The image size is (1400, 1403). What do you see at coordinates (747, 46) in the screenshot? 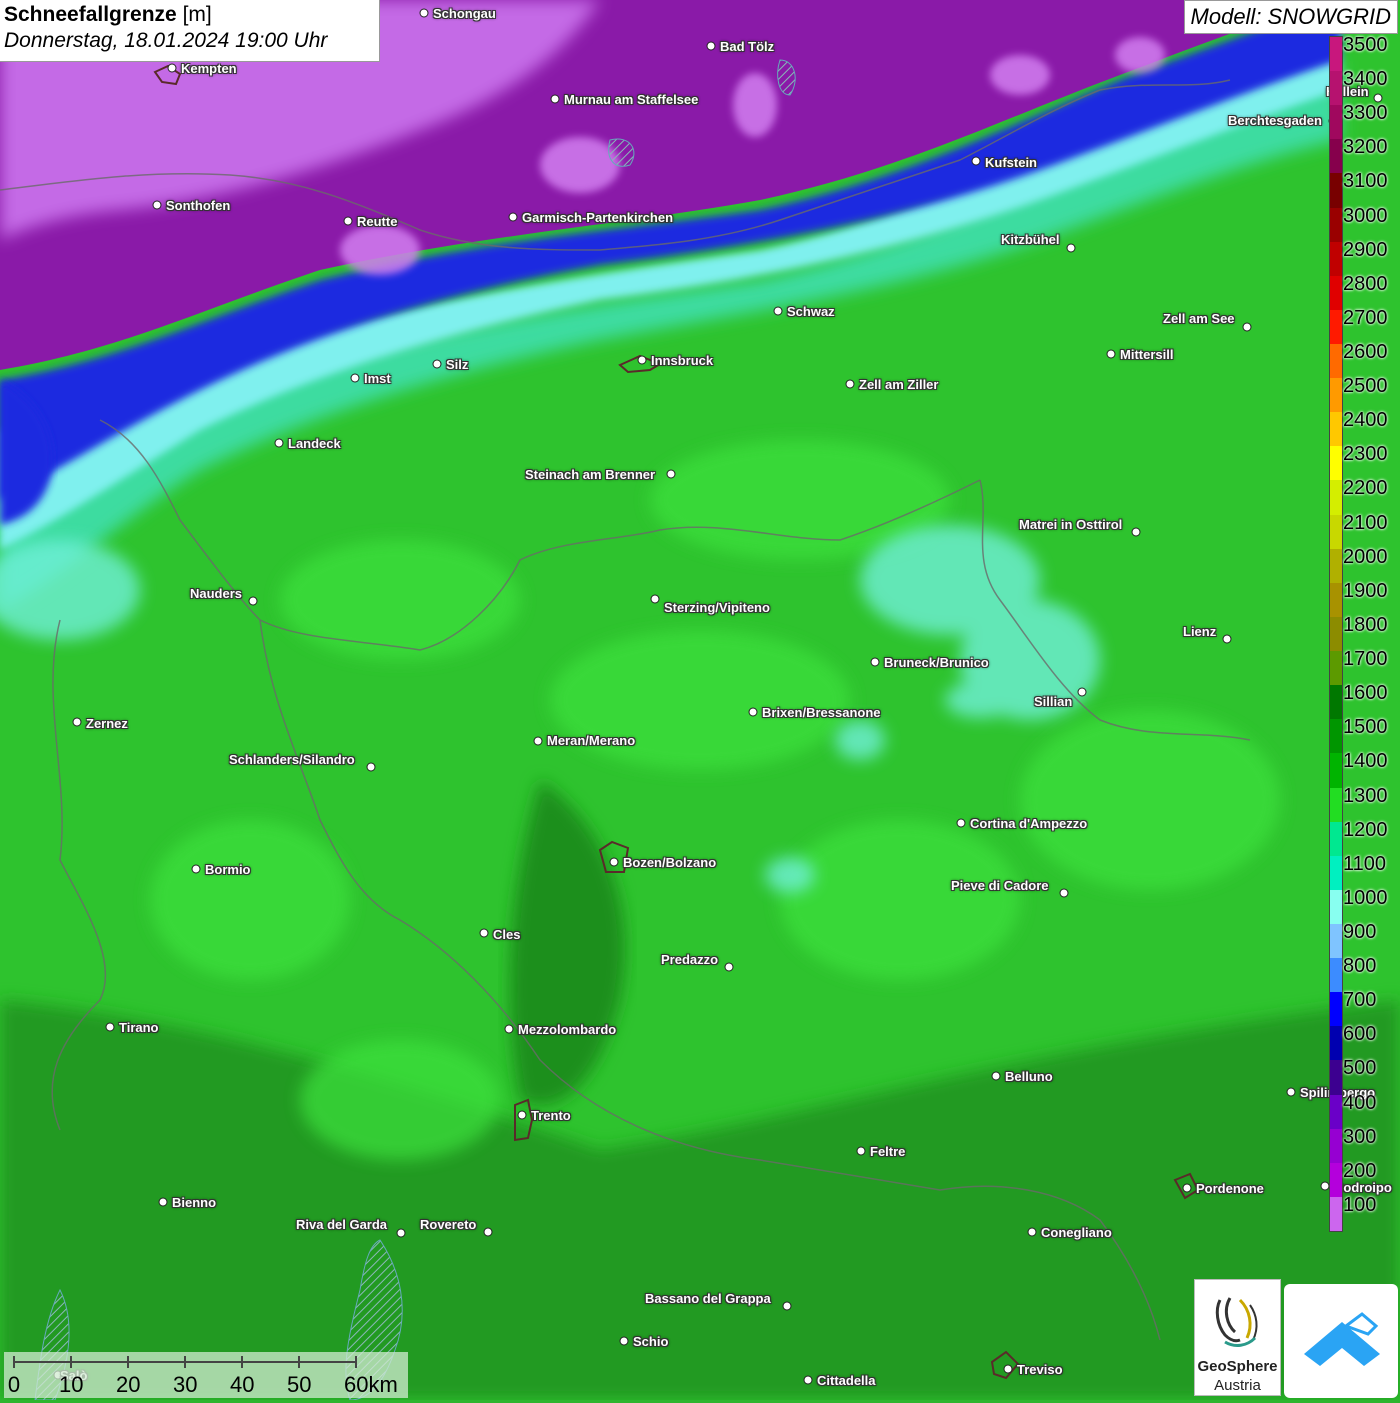
I see `city-label: Bad Tölz` at bounding box center [747, 46].